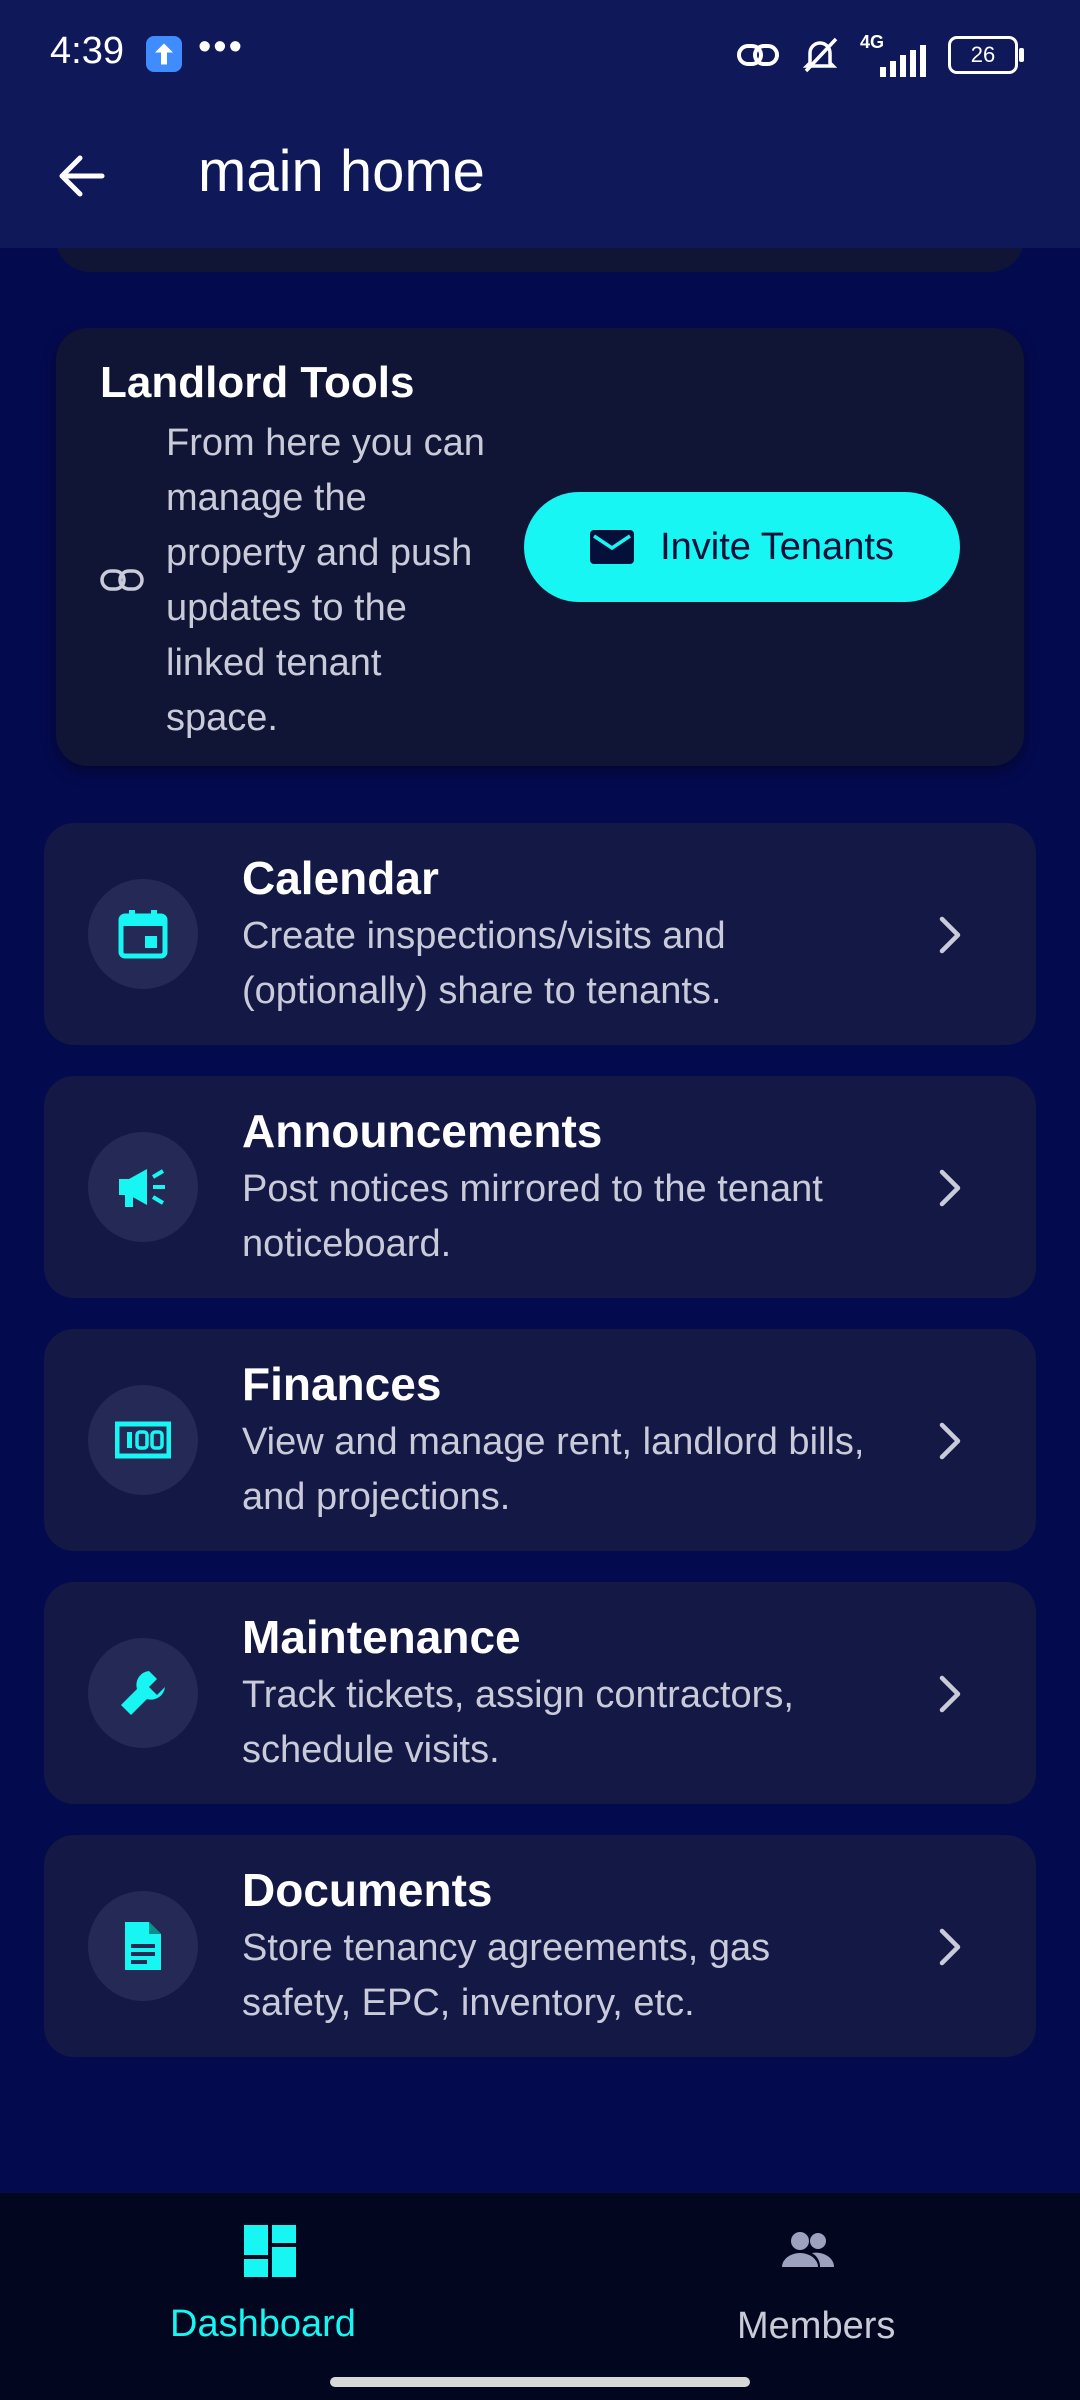  Describe the element at coordinates (777, 546) in the screenshot. I see `invite-tenants-label: Invite Tenants` at that location.